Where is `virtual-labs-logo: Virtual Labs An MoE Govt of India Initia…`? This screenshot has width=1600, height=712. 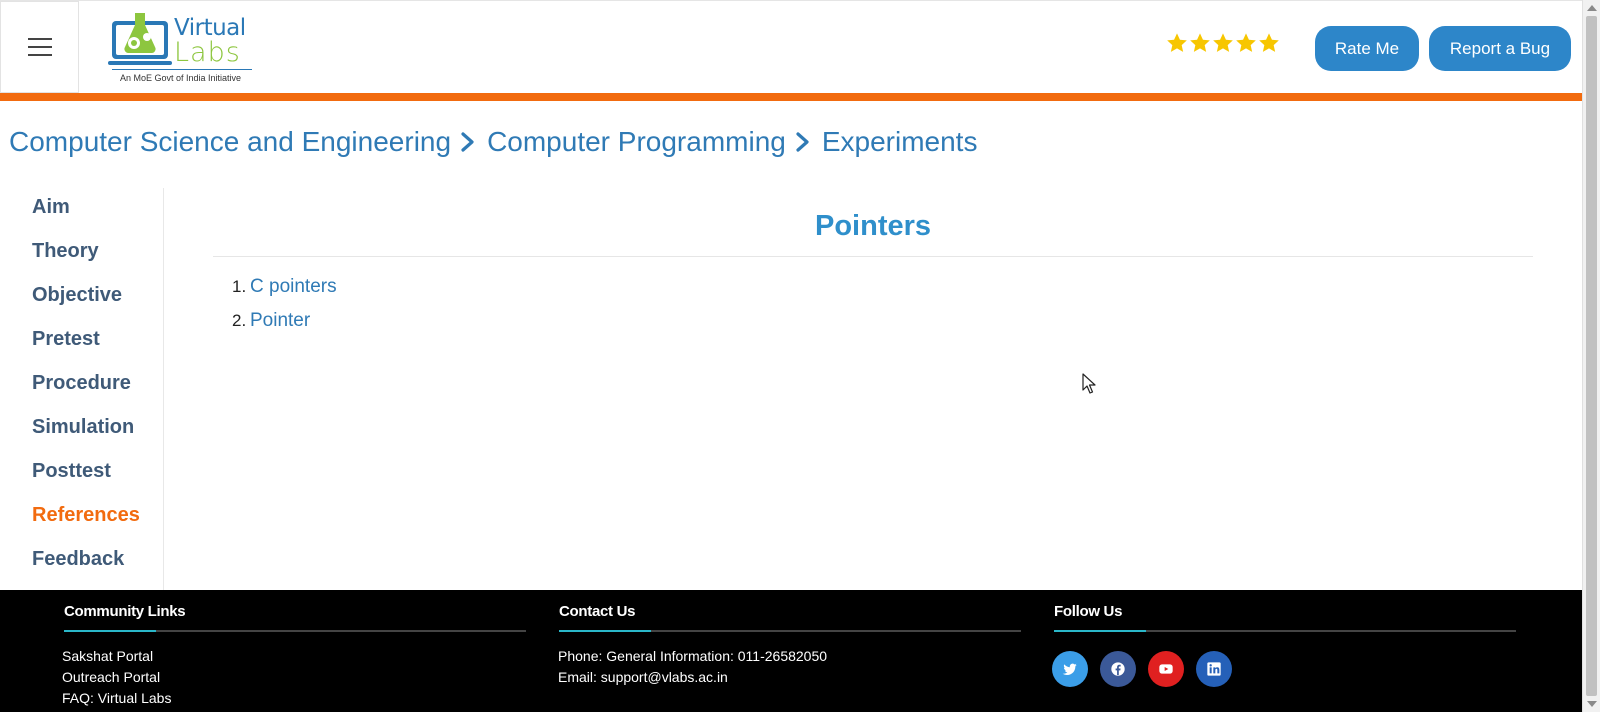 virtual-labs-logo: Virtual Labs An MoE Govt of India Initia… is located at coordinates (180, 47).